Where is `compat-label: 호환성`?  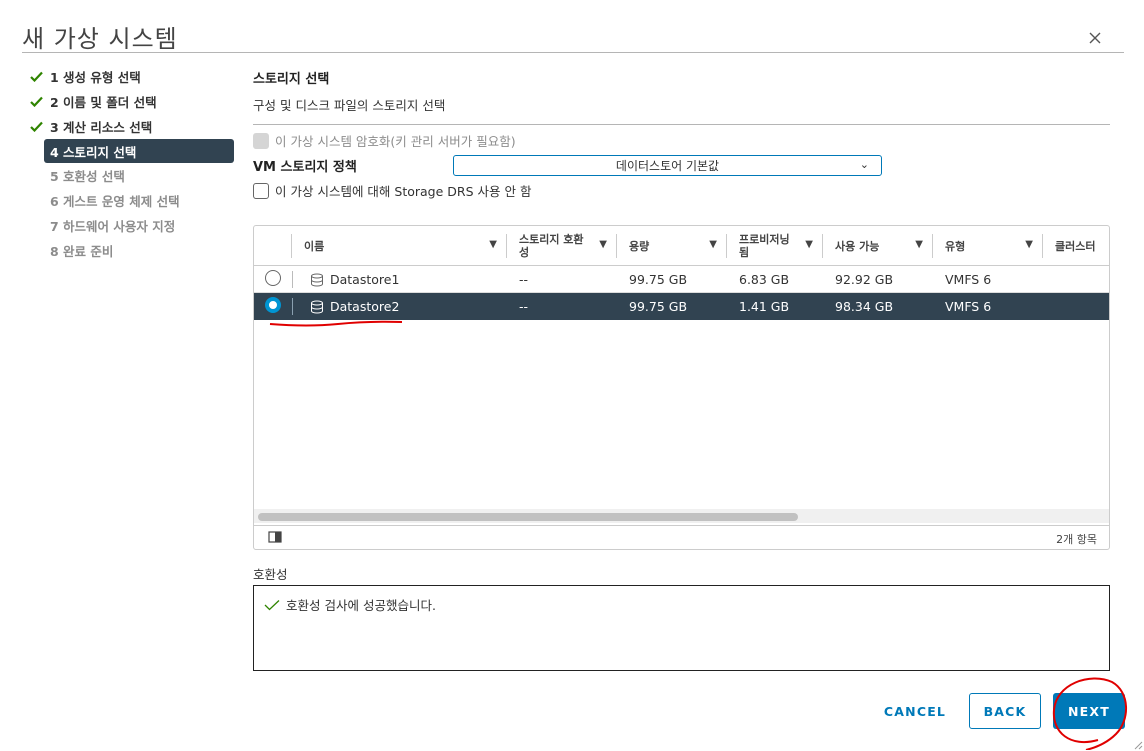 compat-label: 호환성 is located at coordinates (270, 574).